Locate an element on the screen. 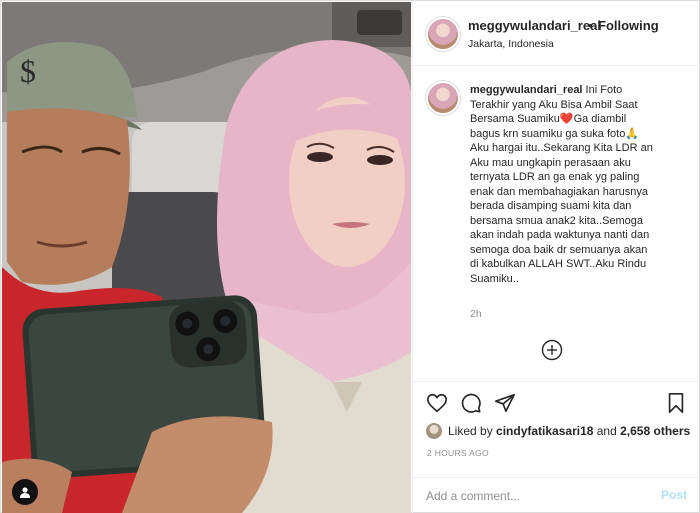 The width and height of the screenshot is (700, 513). caption-line: akan indah pada waktunya nanti dan is located at coordinates (560, 235).